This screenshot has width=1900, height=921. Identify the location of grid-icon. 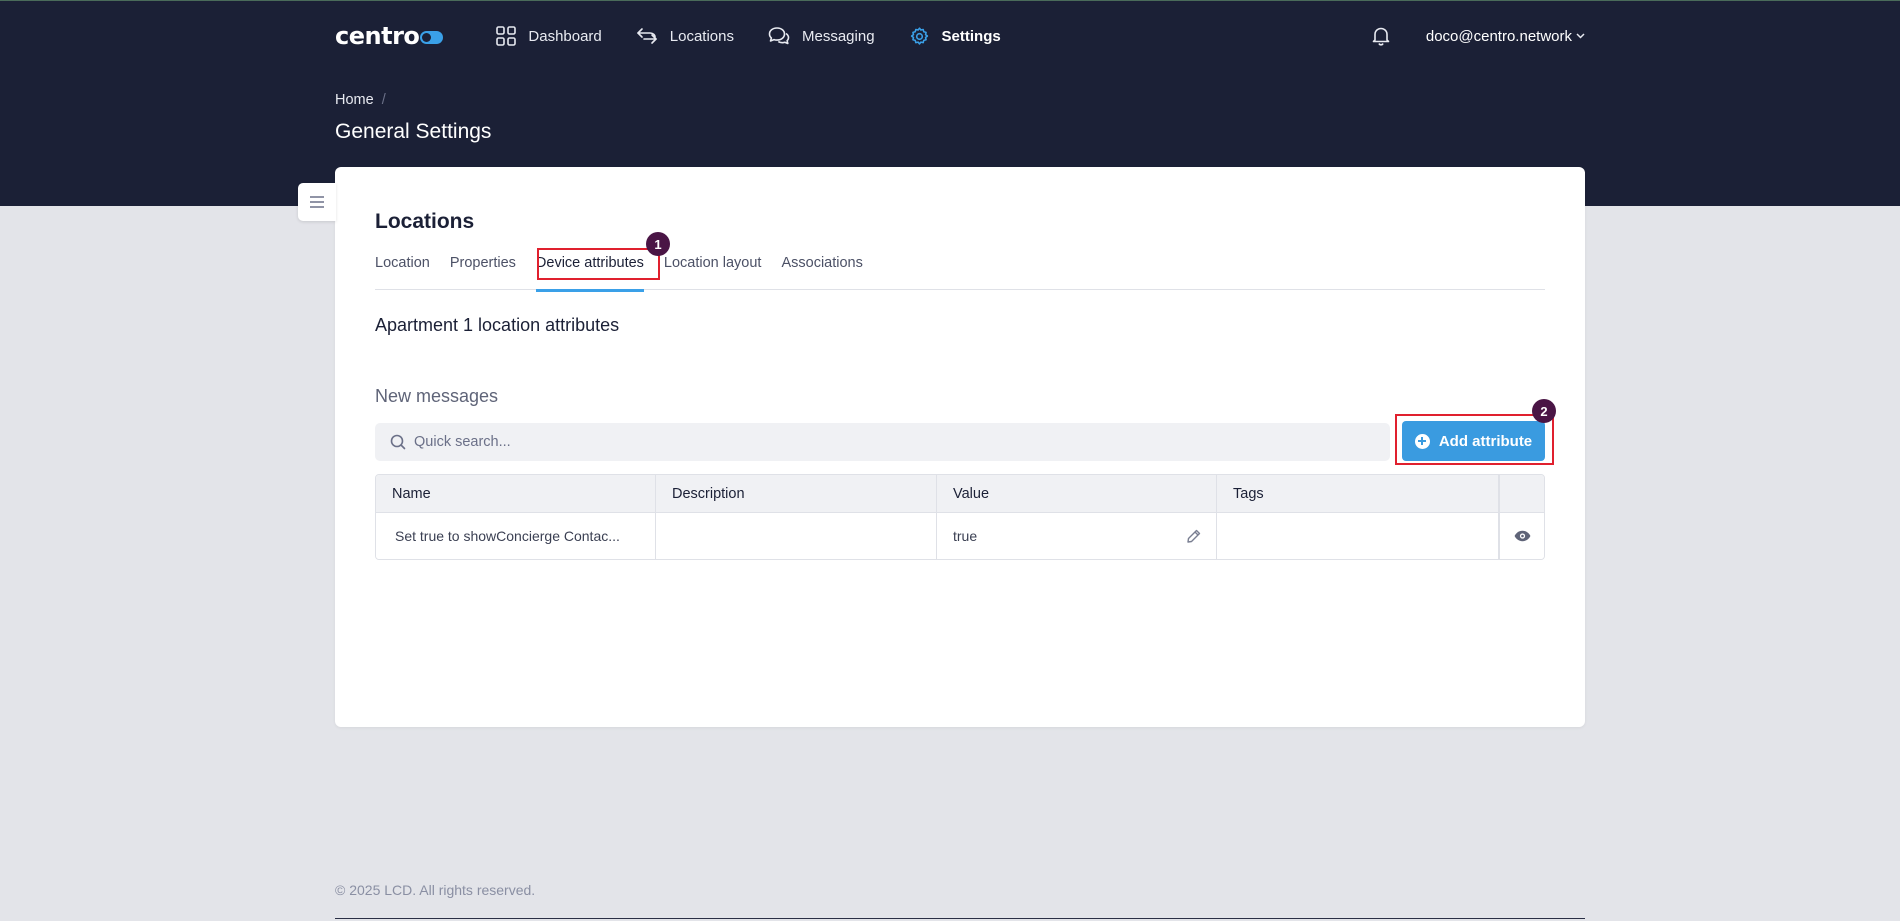
(506, 36).